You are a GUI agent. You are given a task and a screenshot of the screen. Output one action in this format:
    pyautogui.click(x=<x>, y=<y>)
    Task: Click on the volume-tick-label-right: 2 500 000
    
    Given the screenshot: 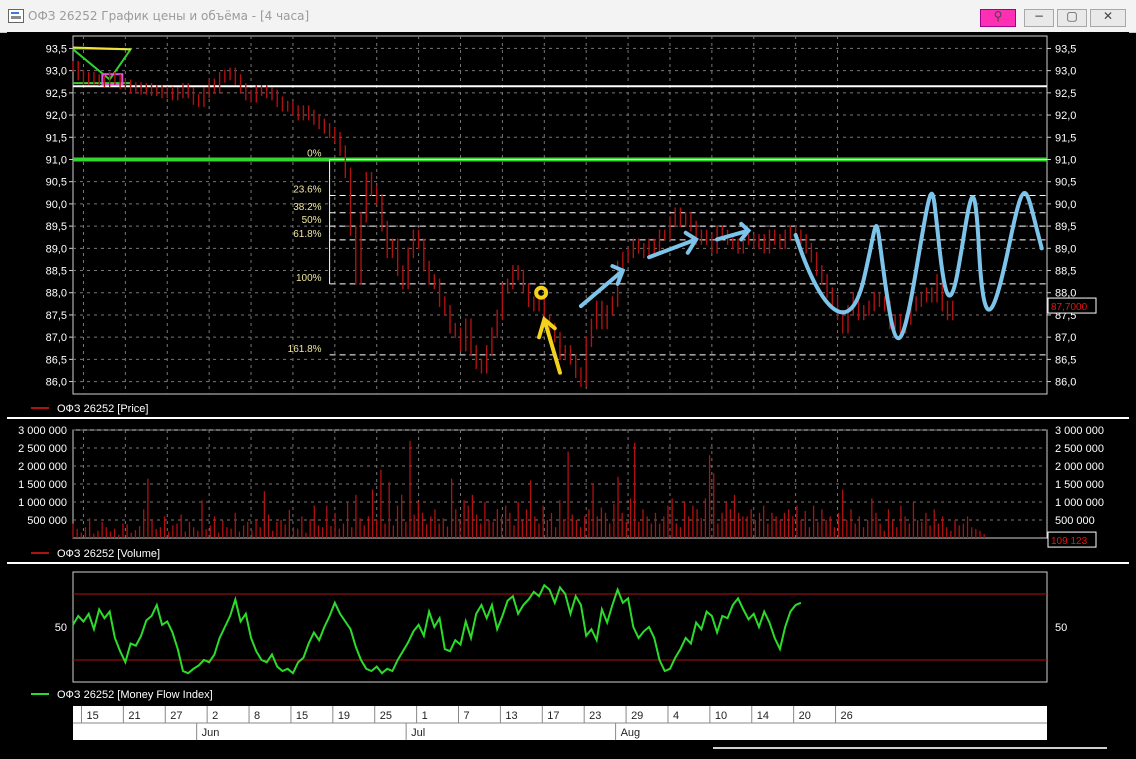 What is the action you would take?
    pyautogui.click(x=1079, y=449)
    